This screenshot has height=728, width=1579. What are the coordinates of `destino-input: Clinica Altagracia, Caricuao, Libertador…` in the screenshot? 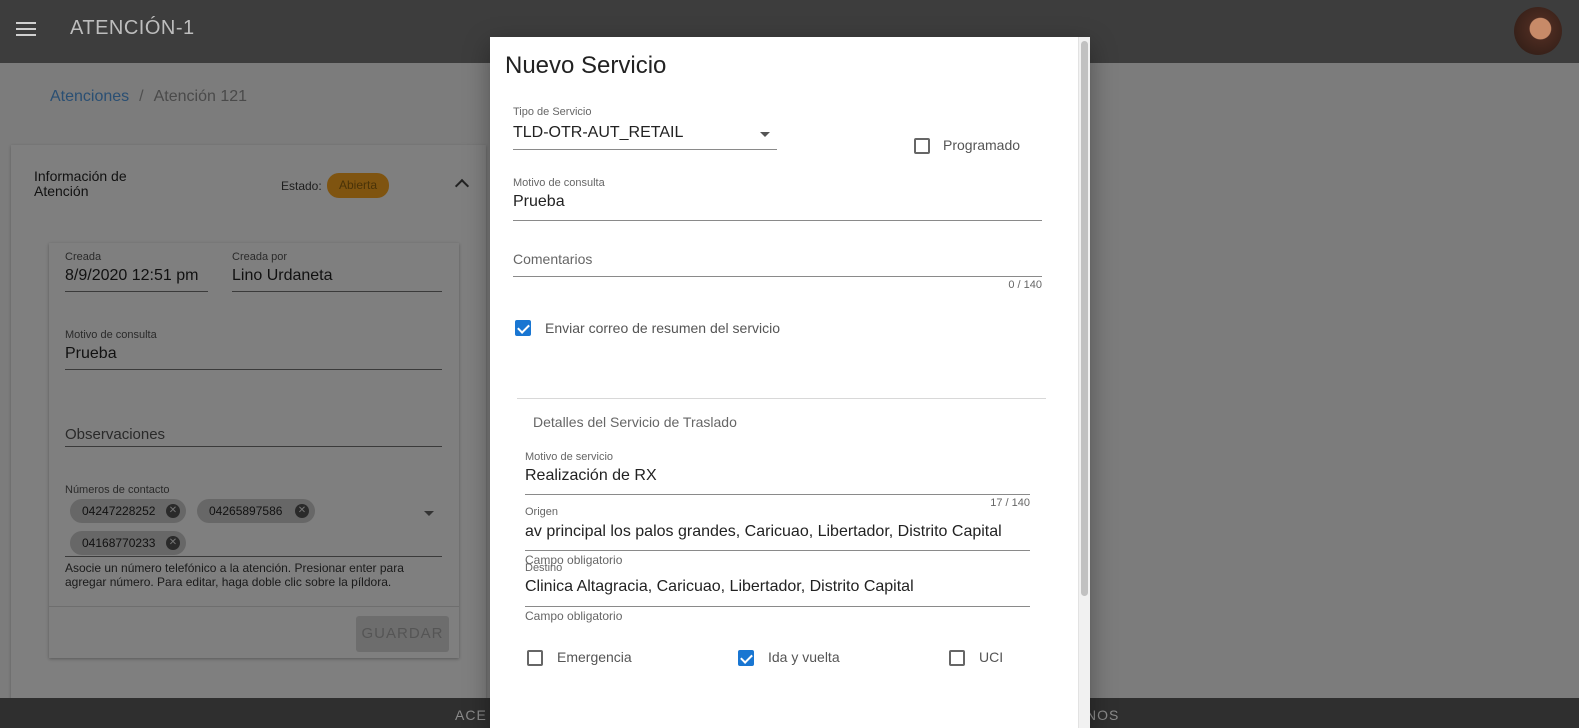 It's located at (719, 587).